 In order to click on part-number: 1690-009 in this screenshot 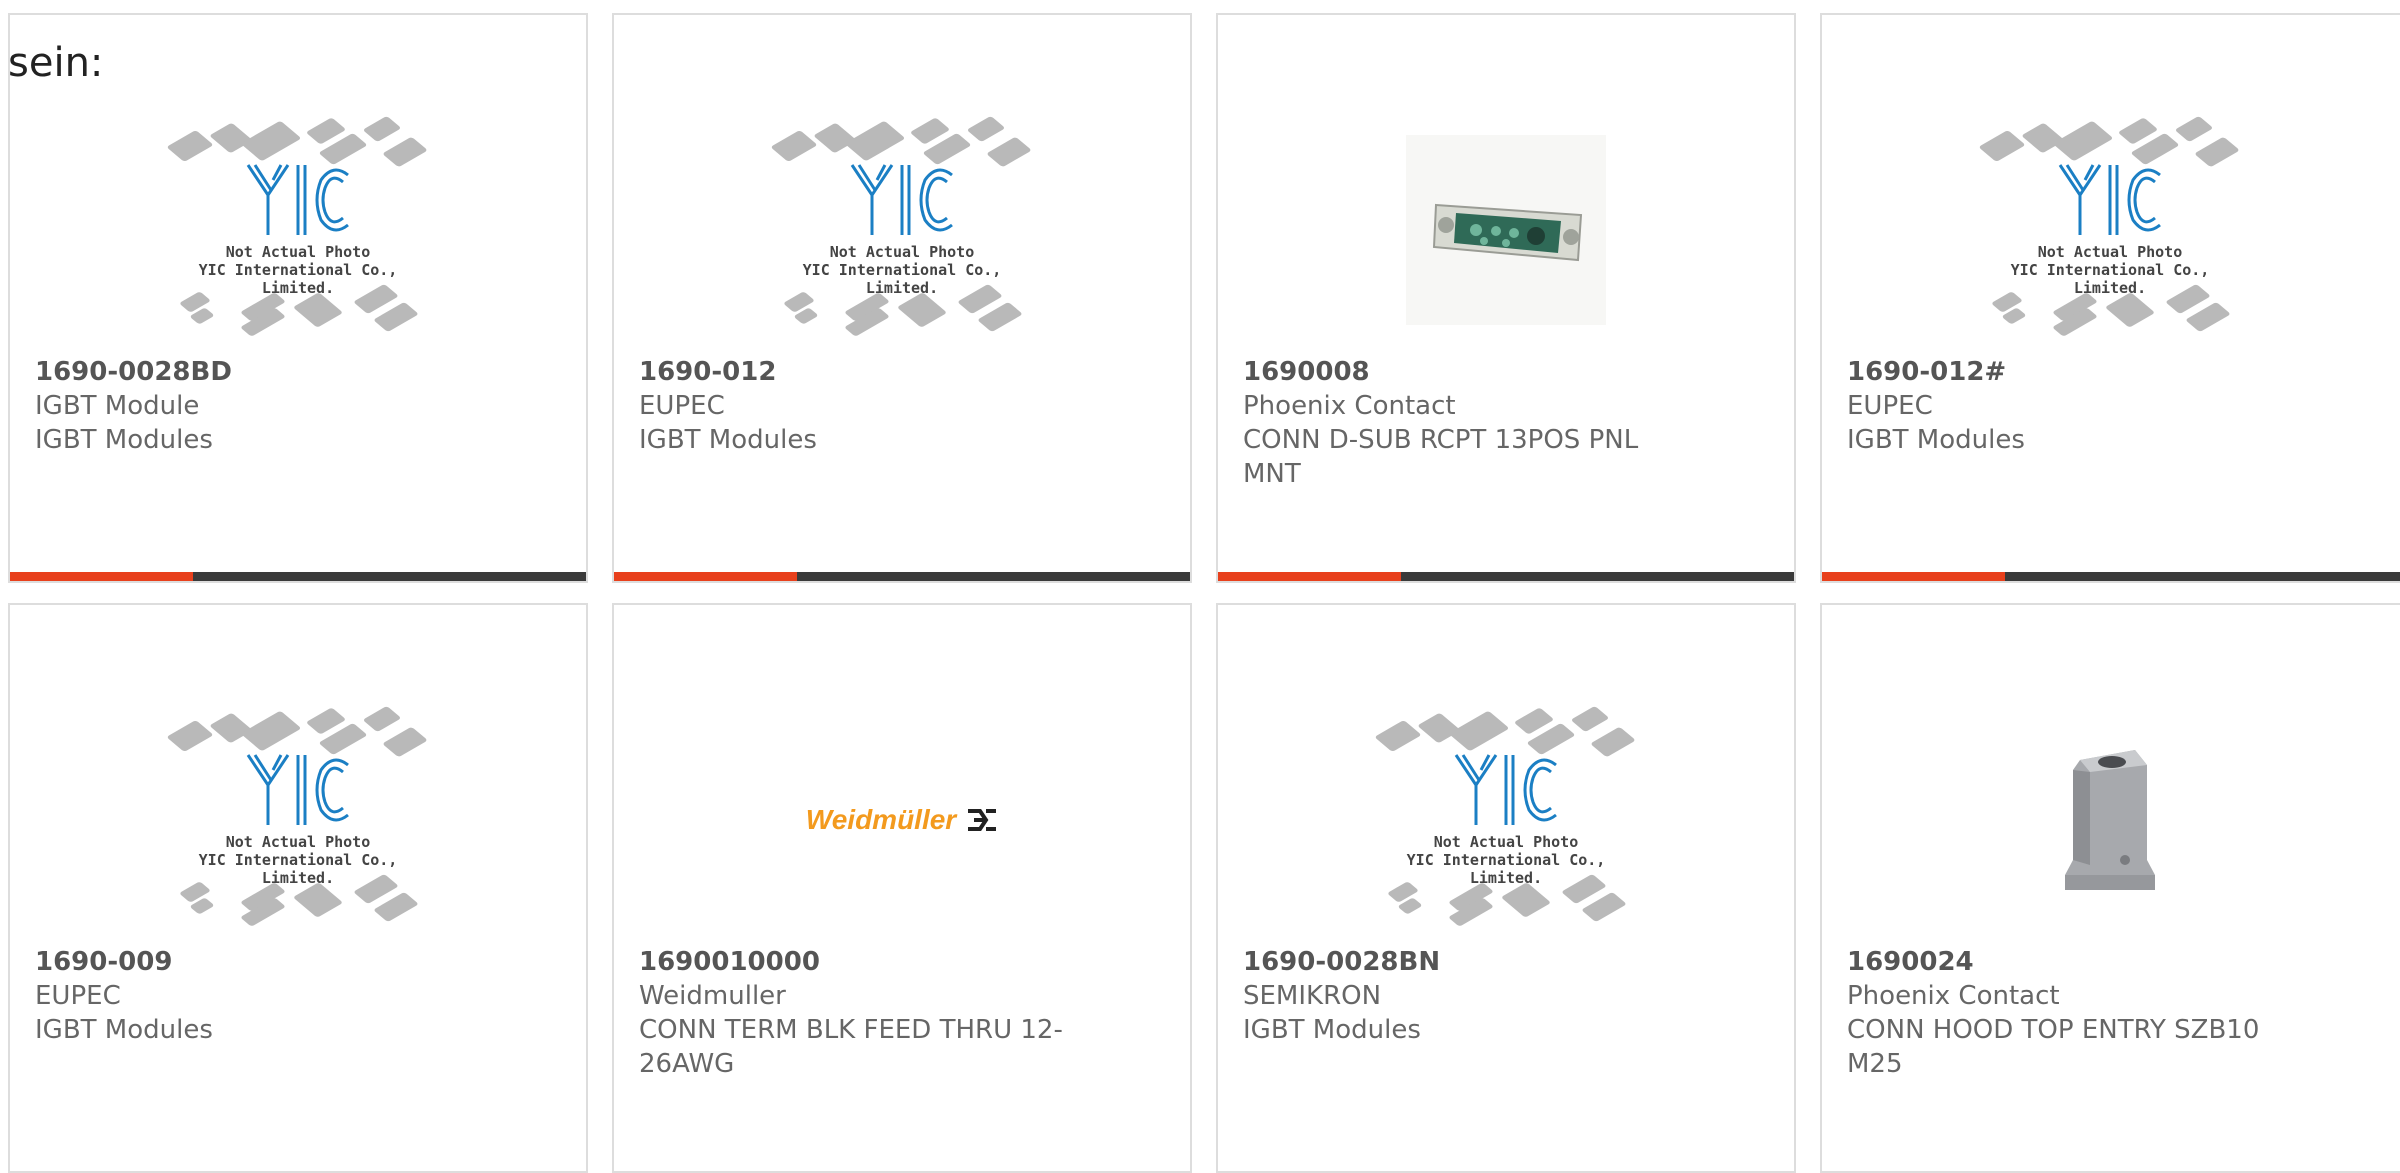, I will do `click(290, 962)`.